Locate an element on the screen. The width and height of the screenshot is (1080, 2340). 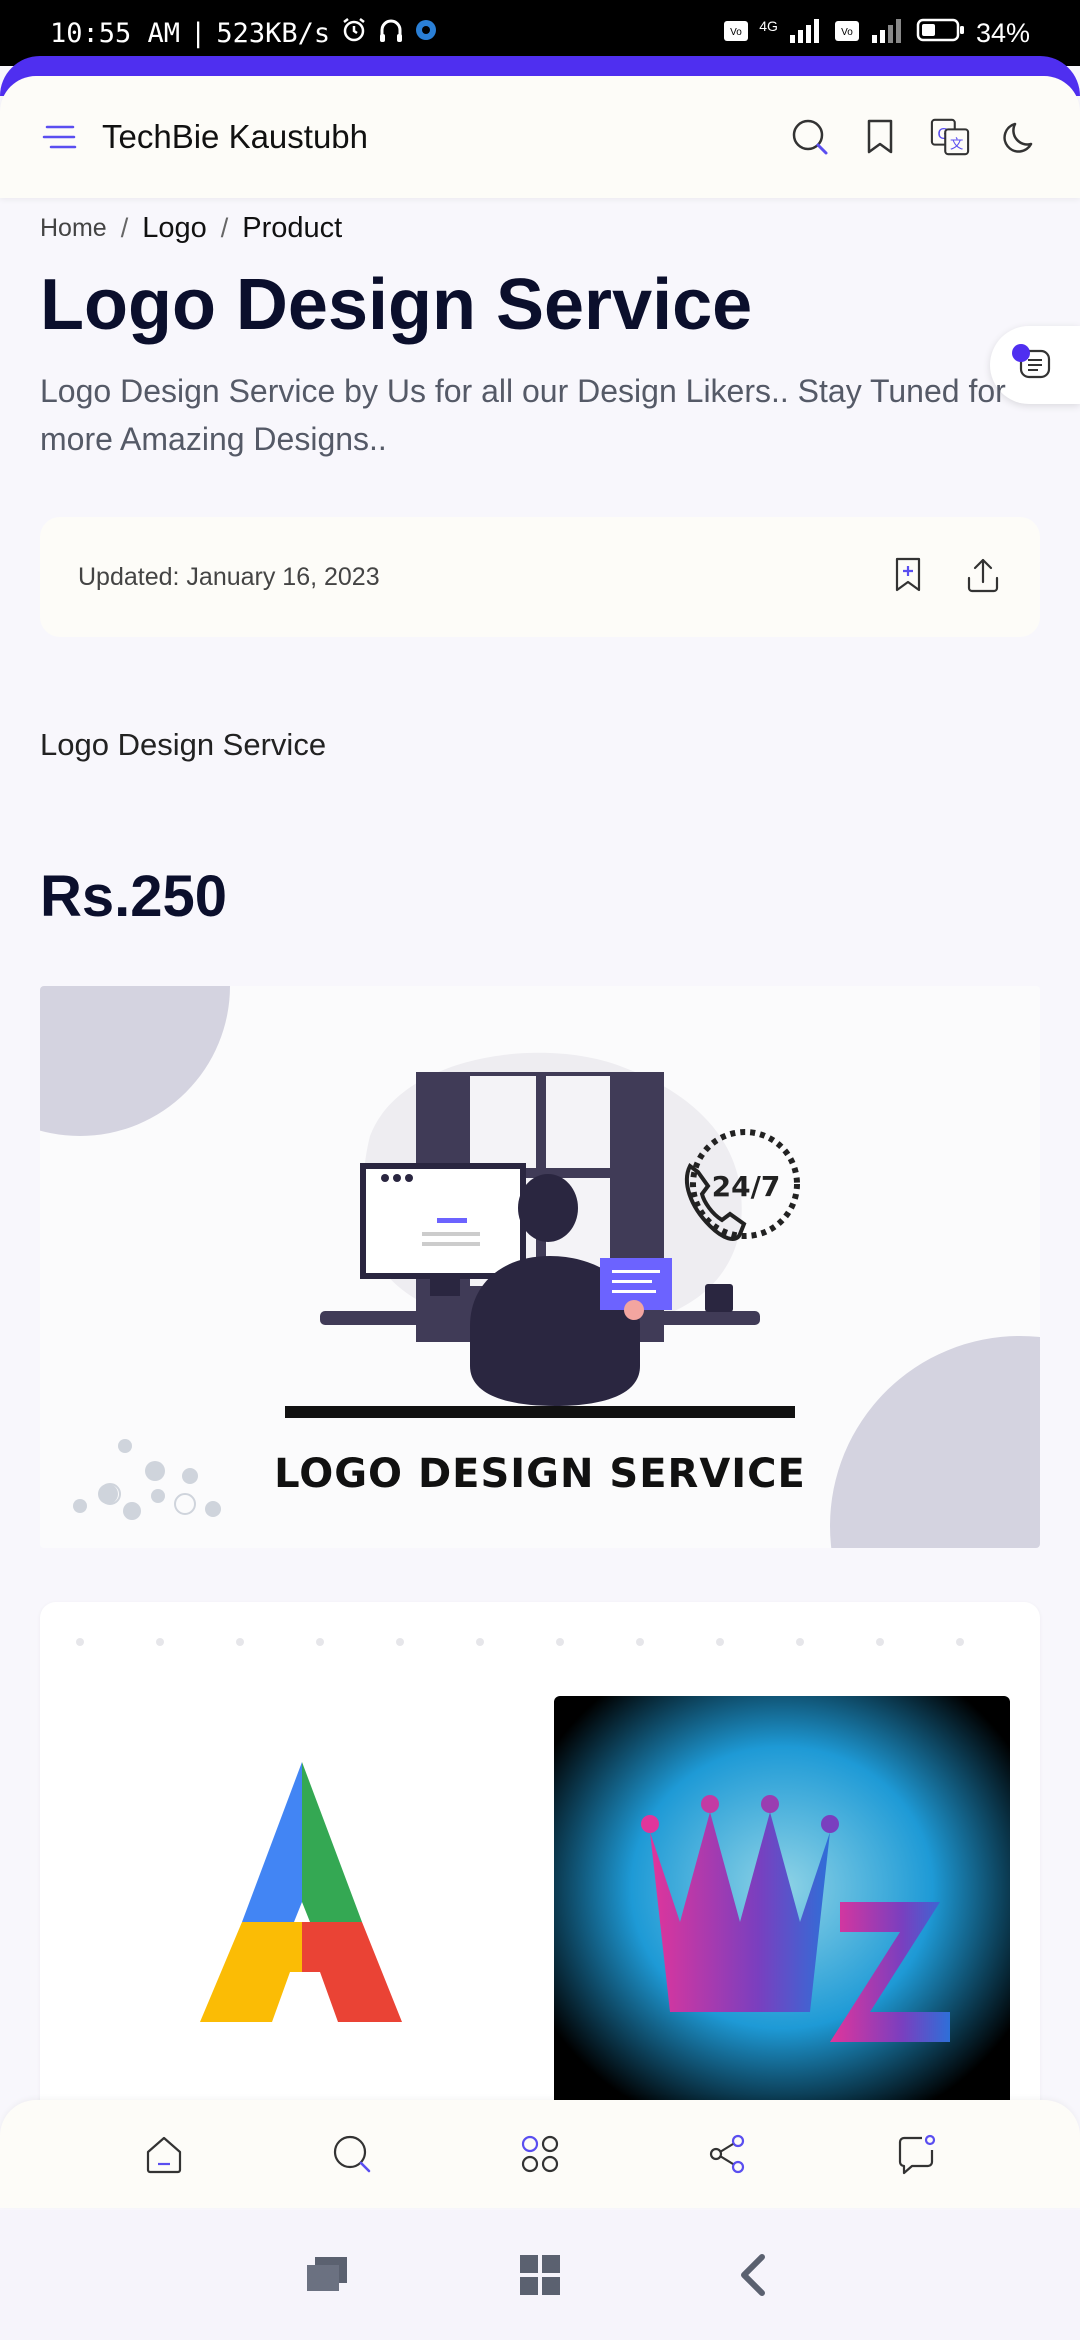
updated-date: Updated: January 16, 2023 is located at coordinates (229, 576).